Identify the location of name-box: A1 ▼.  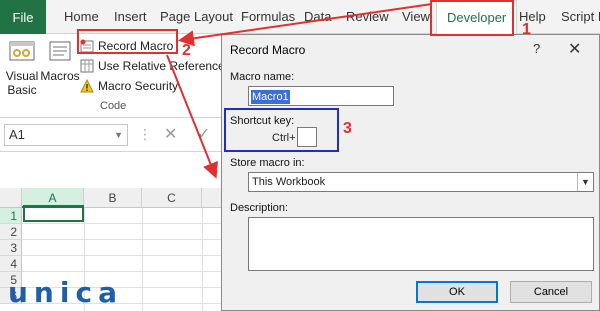
(66, 135).